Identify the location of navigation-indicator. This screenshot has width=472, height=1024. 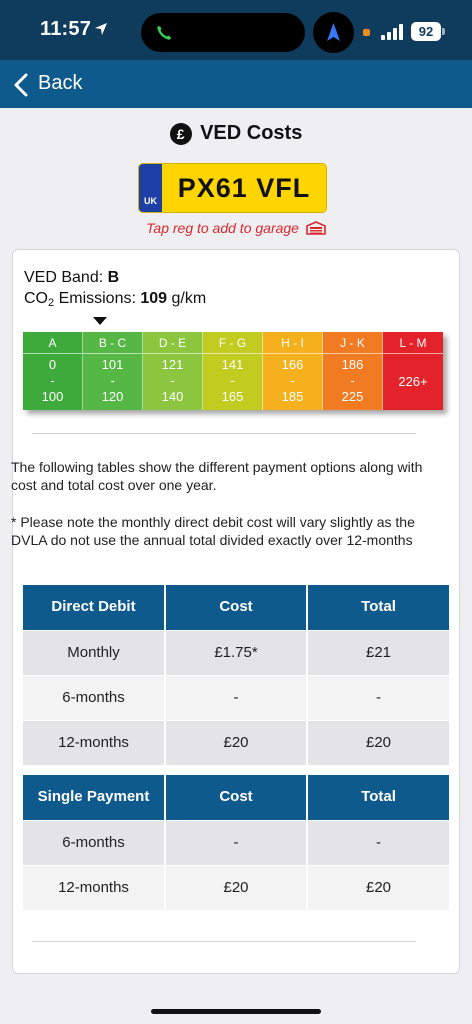
(333, 32).